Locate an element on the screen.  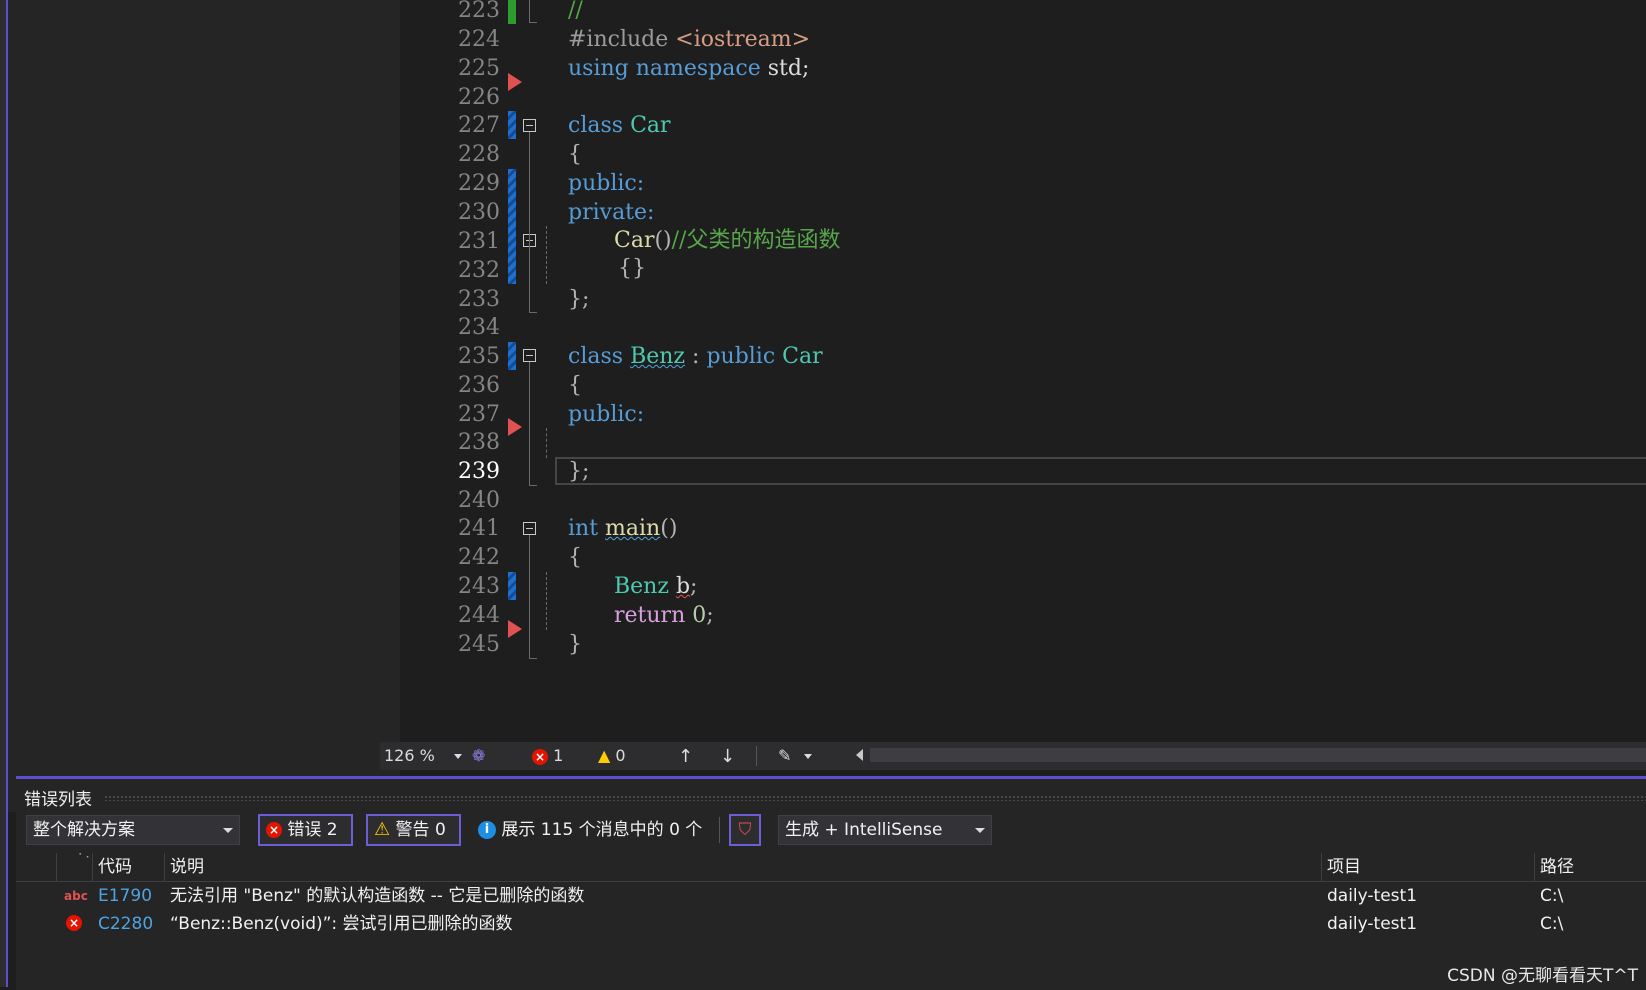
error-code-link: C2280 is located at coordinates (125, 924).